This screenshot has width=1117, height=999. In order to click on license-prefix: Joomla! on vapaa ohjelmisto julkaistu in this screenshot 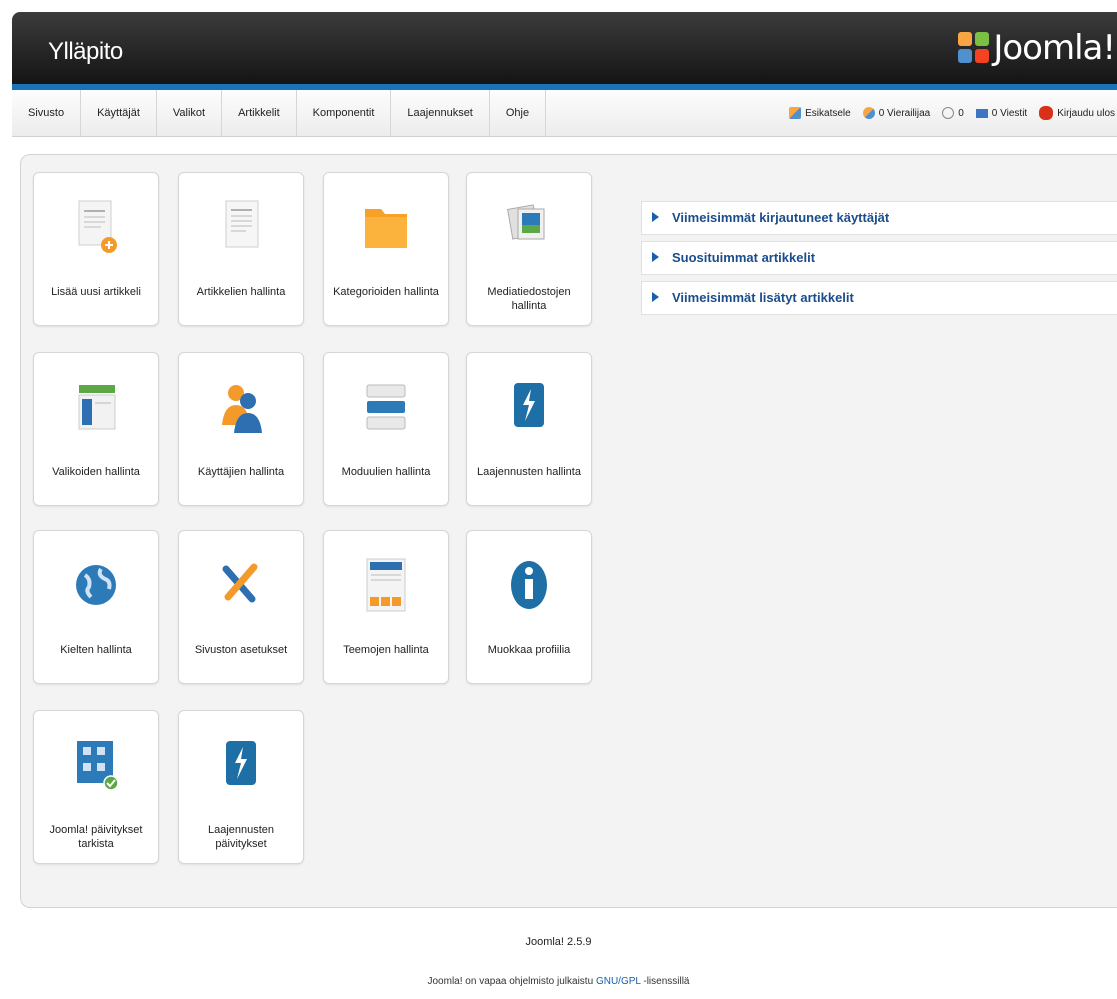, I will do `click(510, 981)`.